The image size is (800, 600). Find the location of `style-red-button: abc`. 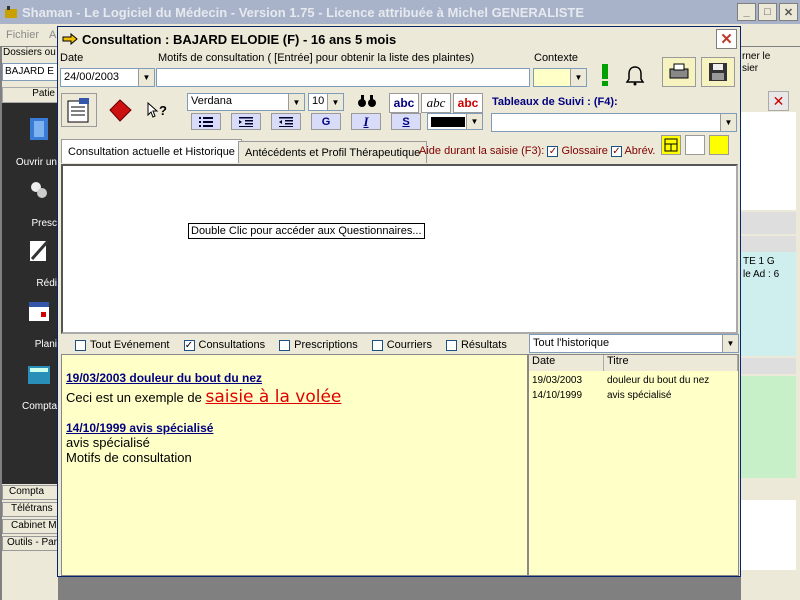

style-red-button: abc is located at coordinates (468, 103).